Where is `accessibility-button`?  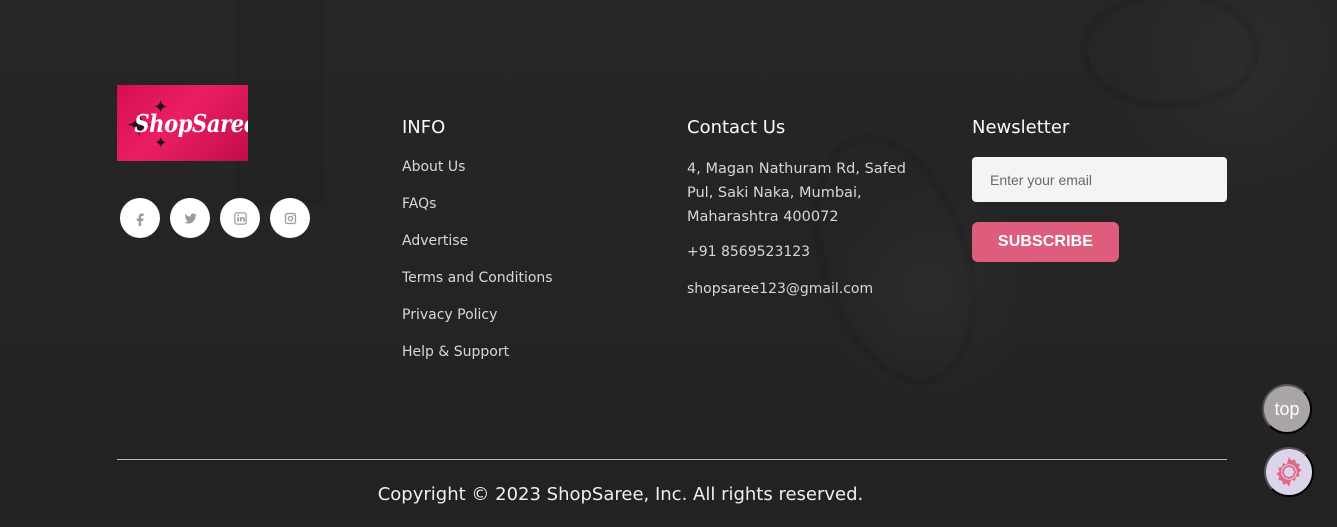 accessibility-button is located at coordinates (1289, 472).